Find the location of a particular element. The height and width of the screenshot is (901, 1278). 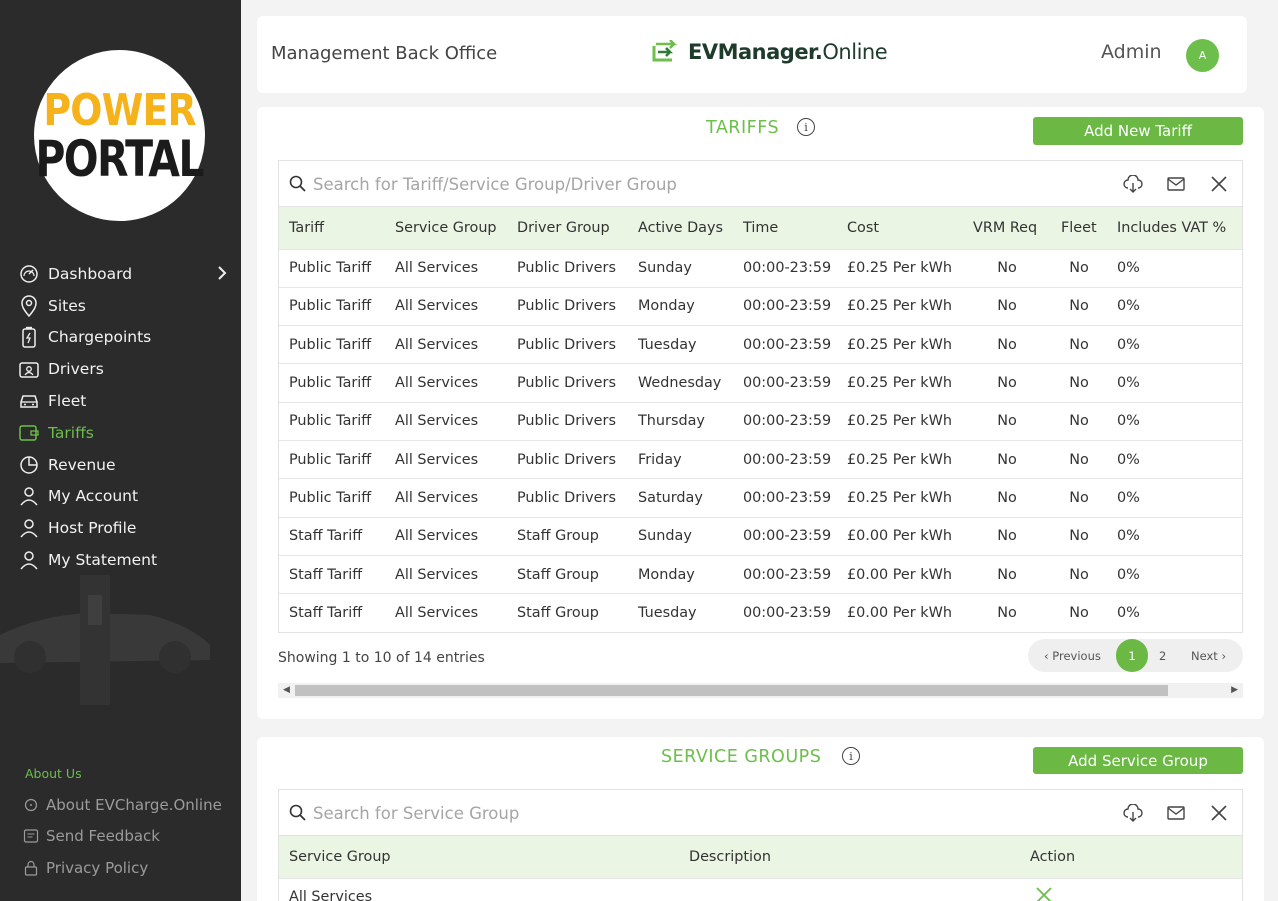

column-header: Includes VAT % is located at coordinates (1174, 228).